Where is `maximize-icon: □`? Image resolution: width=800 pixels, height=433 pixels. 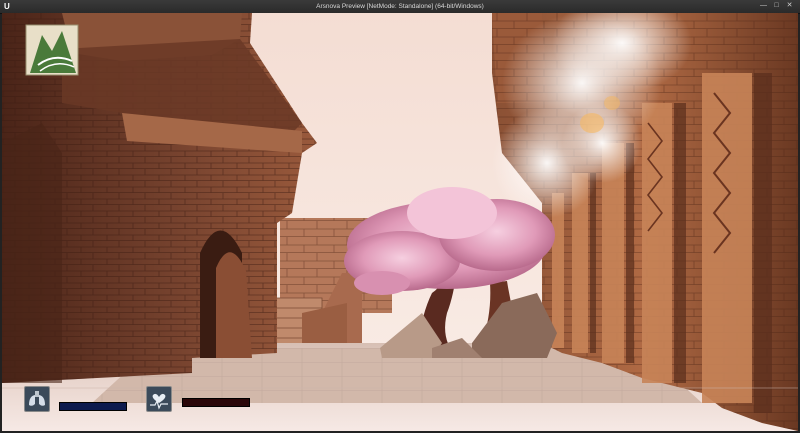 maximize-icon: □ is located at coordinates (776, 6).